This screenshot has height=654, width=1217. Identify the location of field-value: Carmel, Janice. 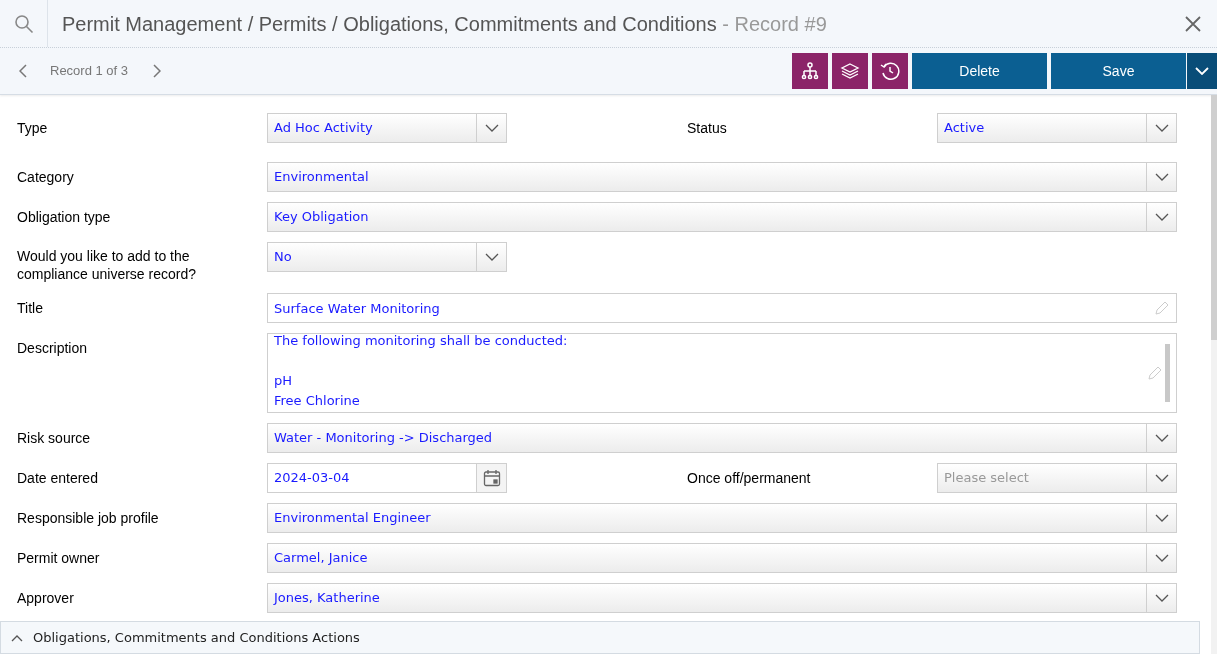
(321, 558).